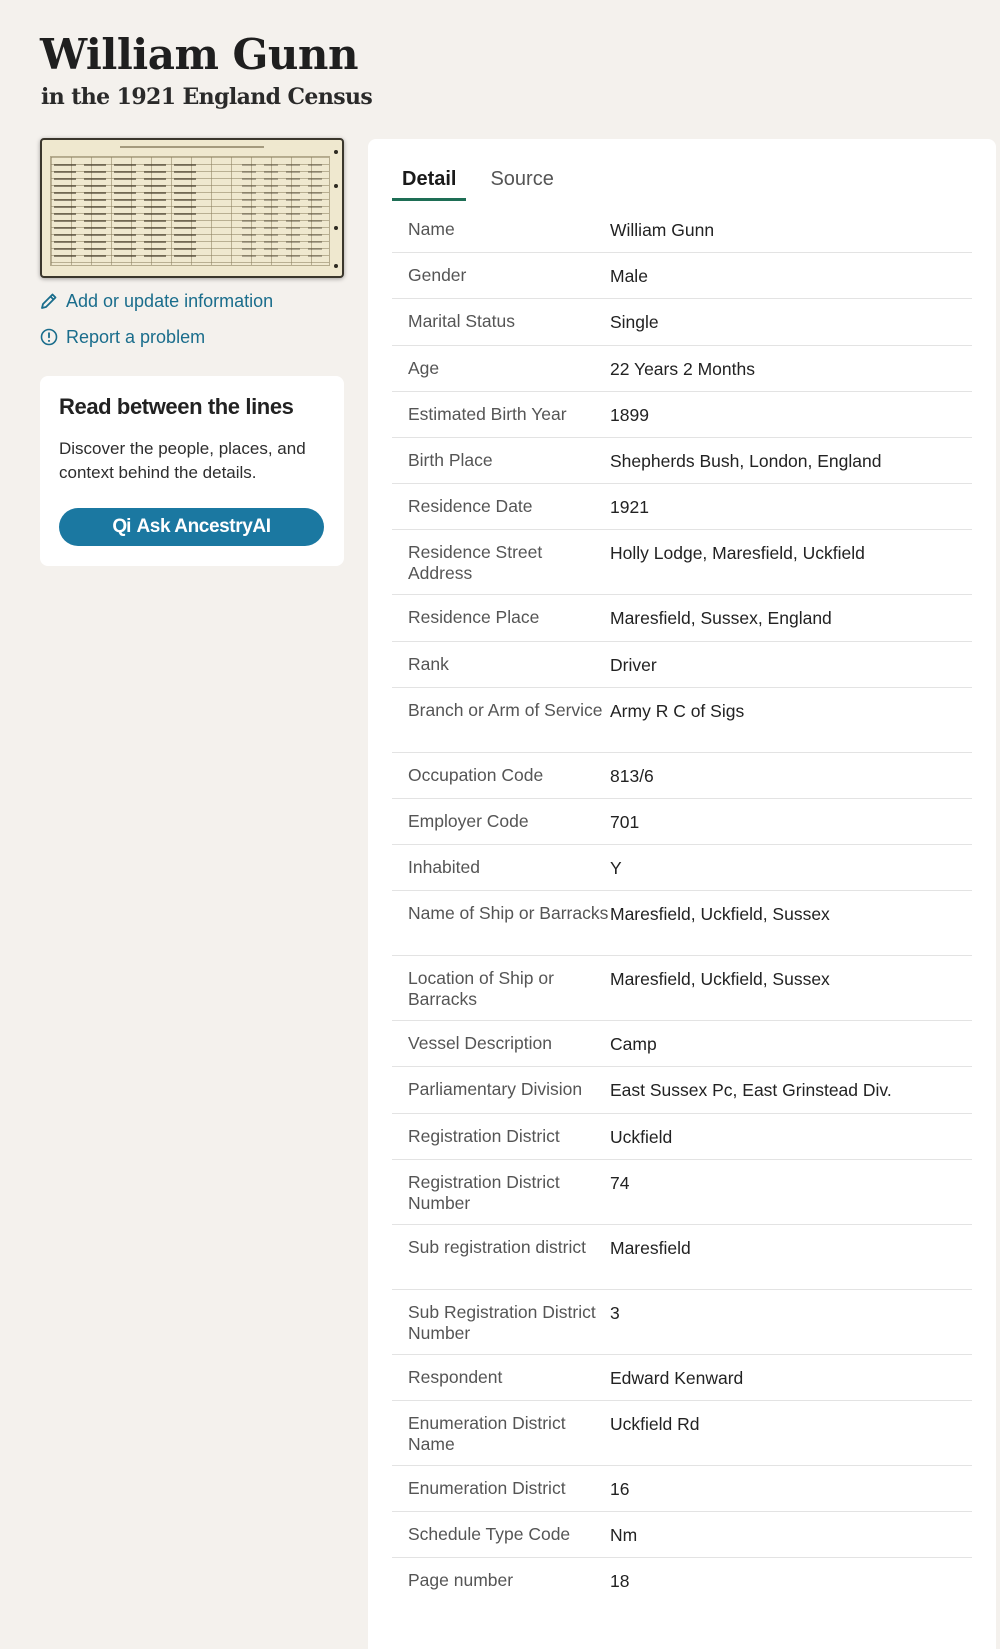 The width and height of the screenshot is (1000, 1649). What do you see at coordinates (49, 337) in the screenshot?
I see `alert-circle-icon` at bounding box center [49, 337].